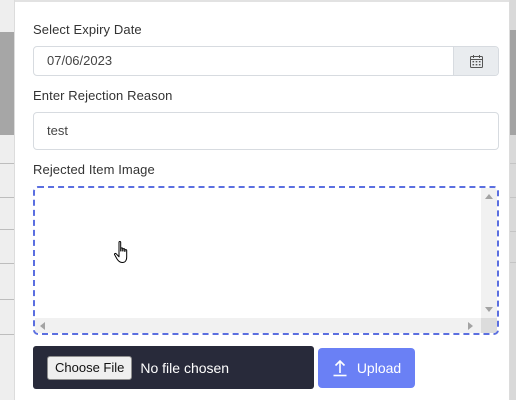  What do you see at coordinates (90, 367) in the screenshot?
I see `choose-file-button: Choose File` at bounding box center [90, 367].